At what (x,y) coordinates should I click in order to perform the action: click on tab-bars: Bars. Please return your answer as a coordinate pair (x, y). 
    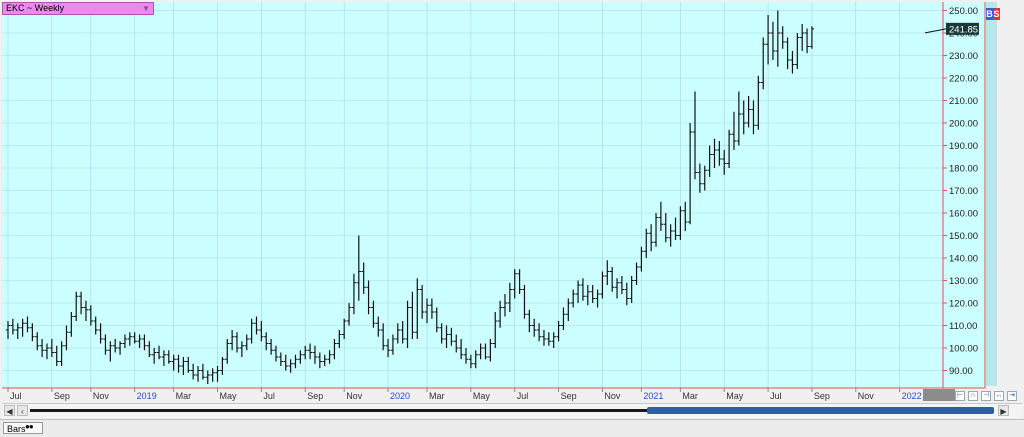
    Looking at the image, I should click on (23, 428).